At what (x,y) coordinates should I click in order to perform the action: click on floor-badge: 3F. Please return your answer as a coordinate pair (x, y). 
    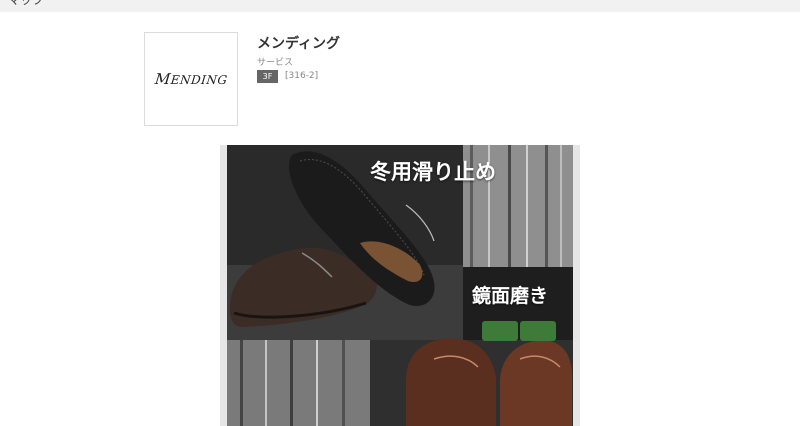
    Looking at the image, I should click on (267, 76).